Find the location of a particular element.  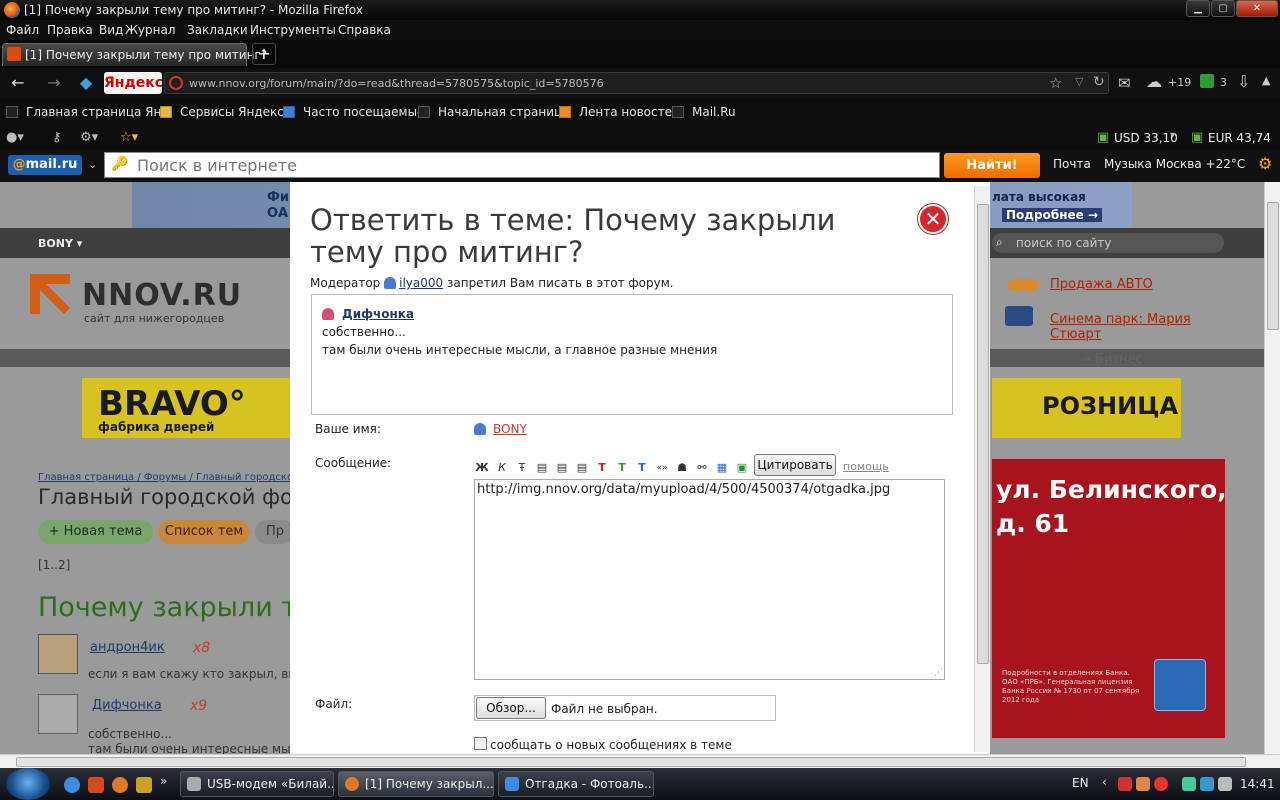

firefox-icon is located at coordinates (120, 785).